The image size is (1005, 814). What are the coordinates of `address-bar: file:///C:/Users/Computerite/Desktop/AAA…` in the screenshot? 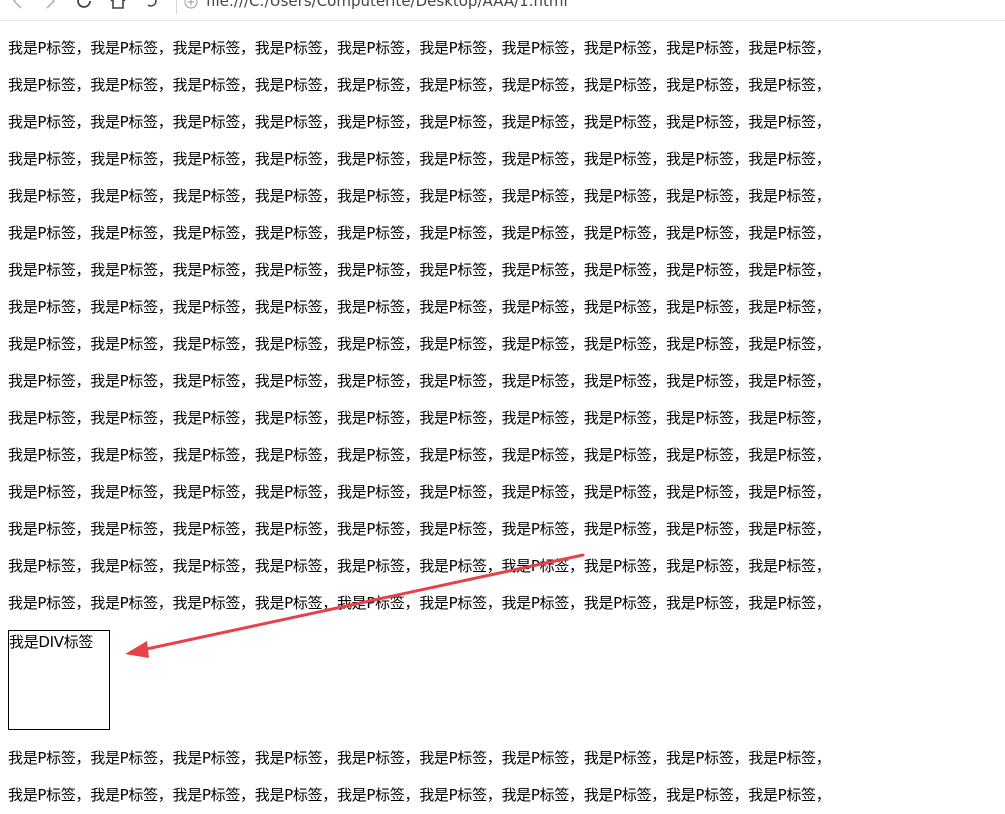 It's located at (387, 5).